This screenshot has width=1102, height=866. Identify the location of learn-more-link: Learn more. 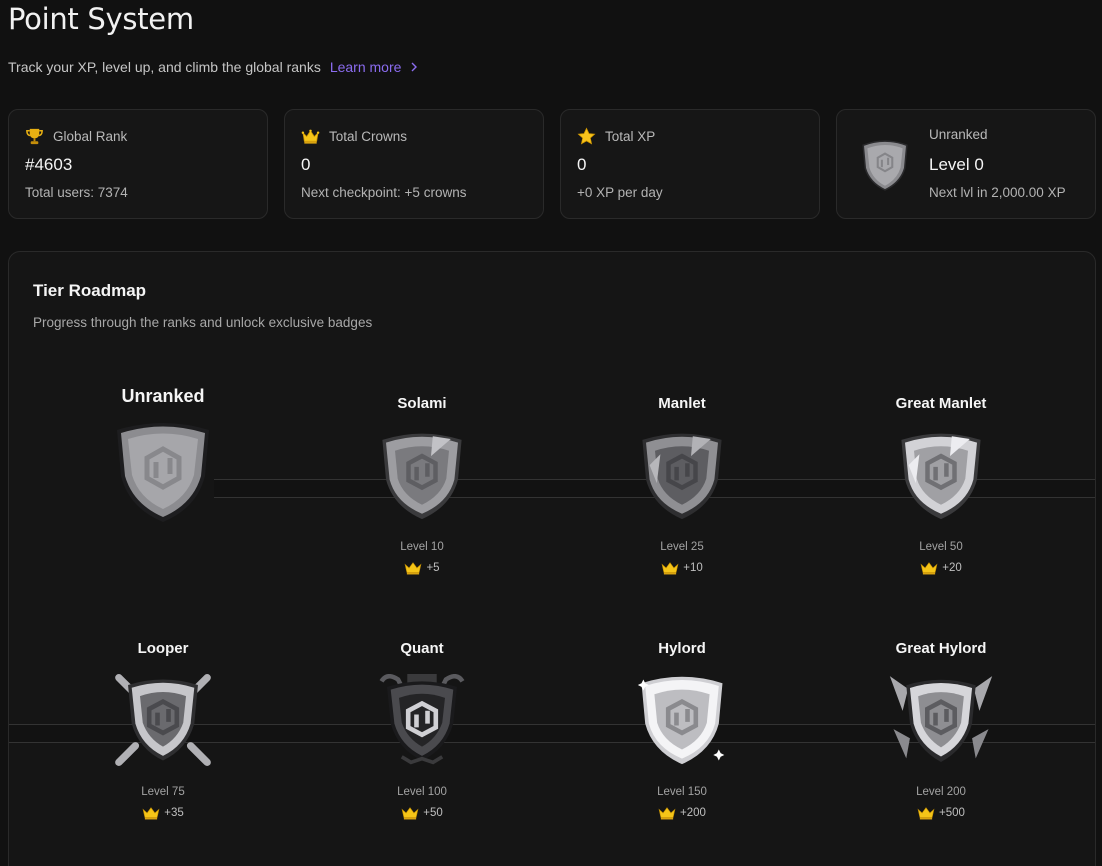
(374, 67).